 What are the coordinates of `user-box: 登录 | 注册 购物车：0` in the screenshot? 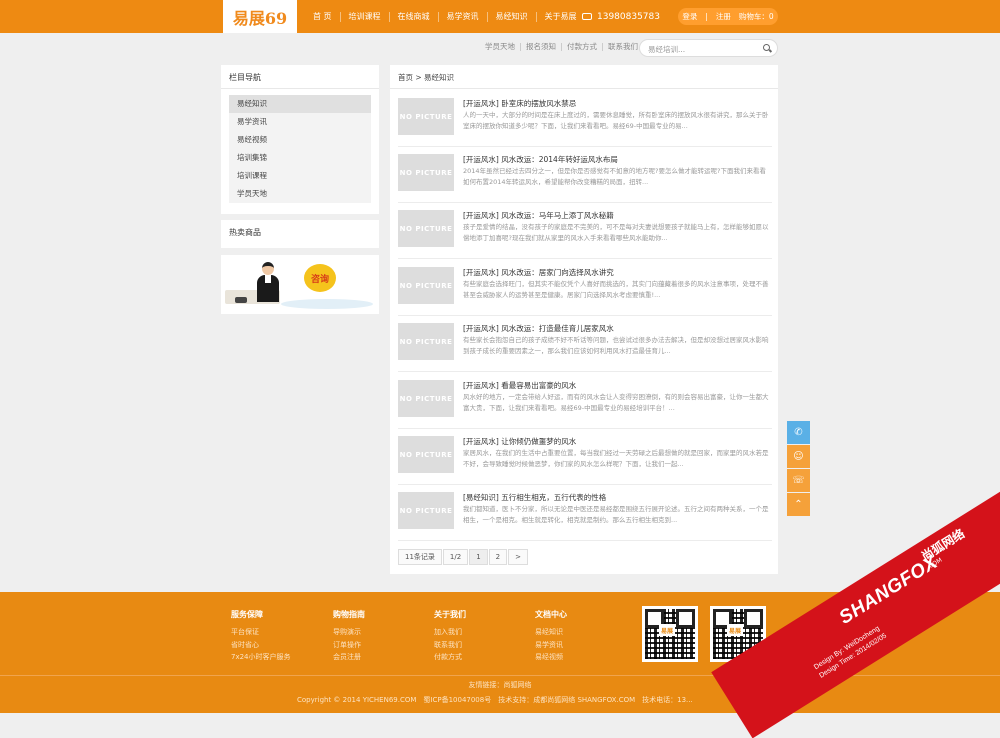 It's located at (728, 16).